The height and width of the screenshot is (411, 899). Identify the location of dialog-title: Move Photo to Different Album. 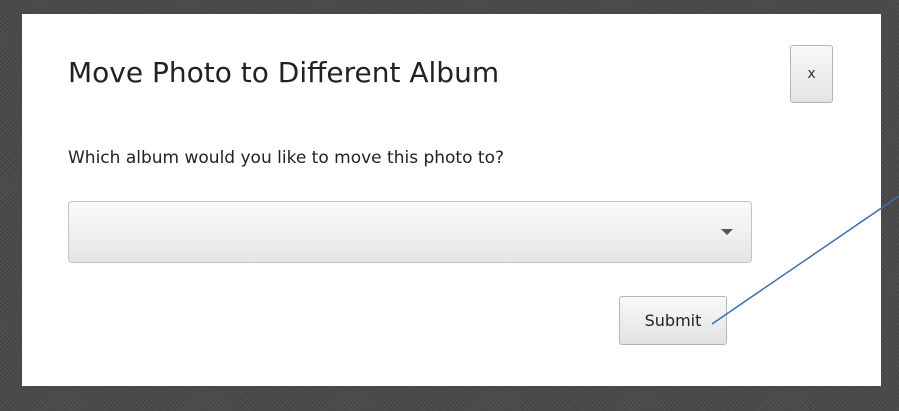
(284, 72).